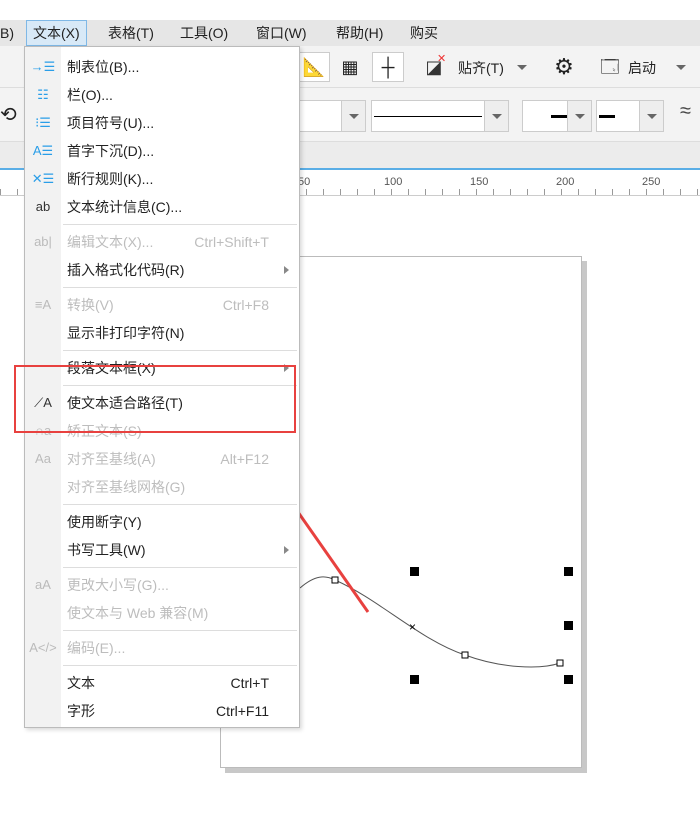  Describe the element at coordinates (242, 711) in the screenshot. I see `menu-item-shortcut: Ctrl+F11` at that location.